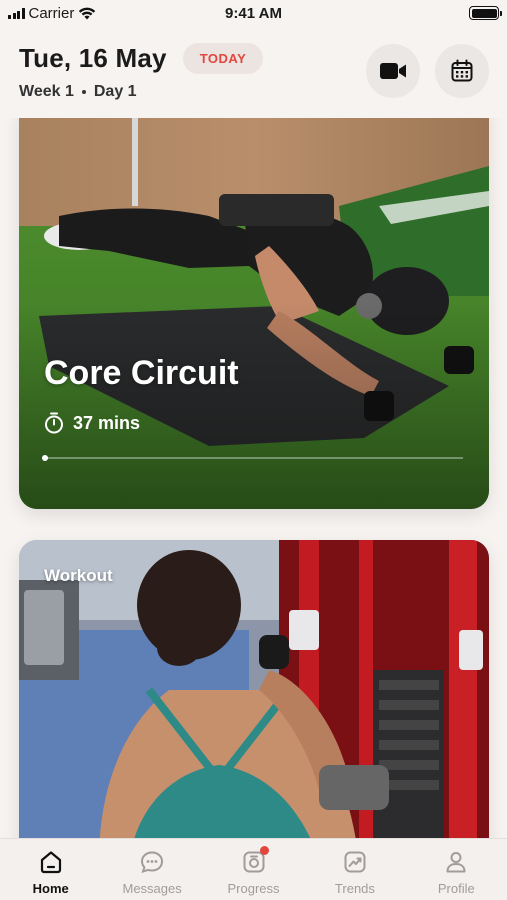 The height and width of the screenshot is (900, 507). Describe the element at coordinates (50, 888) in the screenshot. I see `tab-label: Home` at that location.